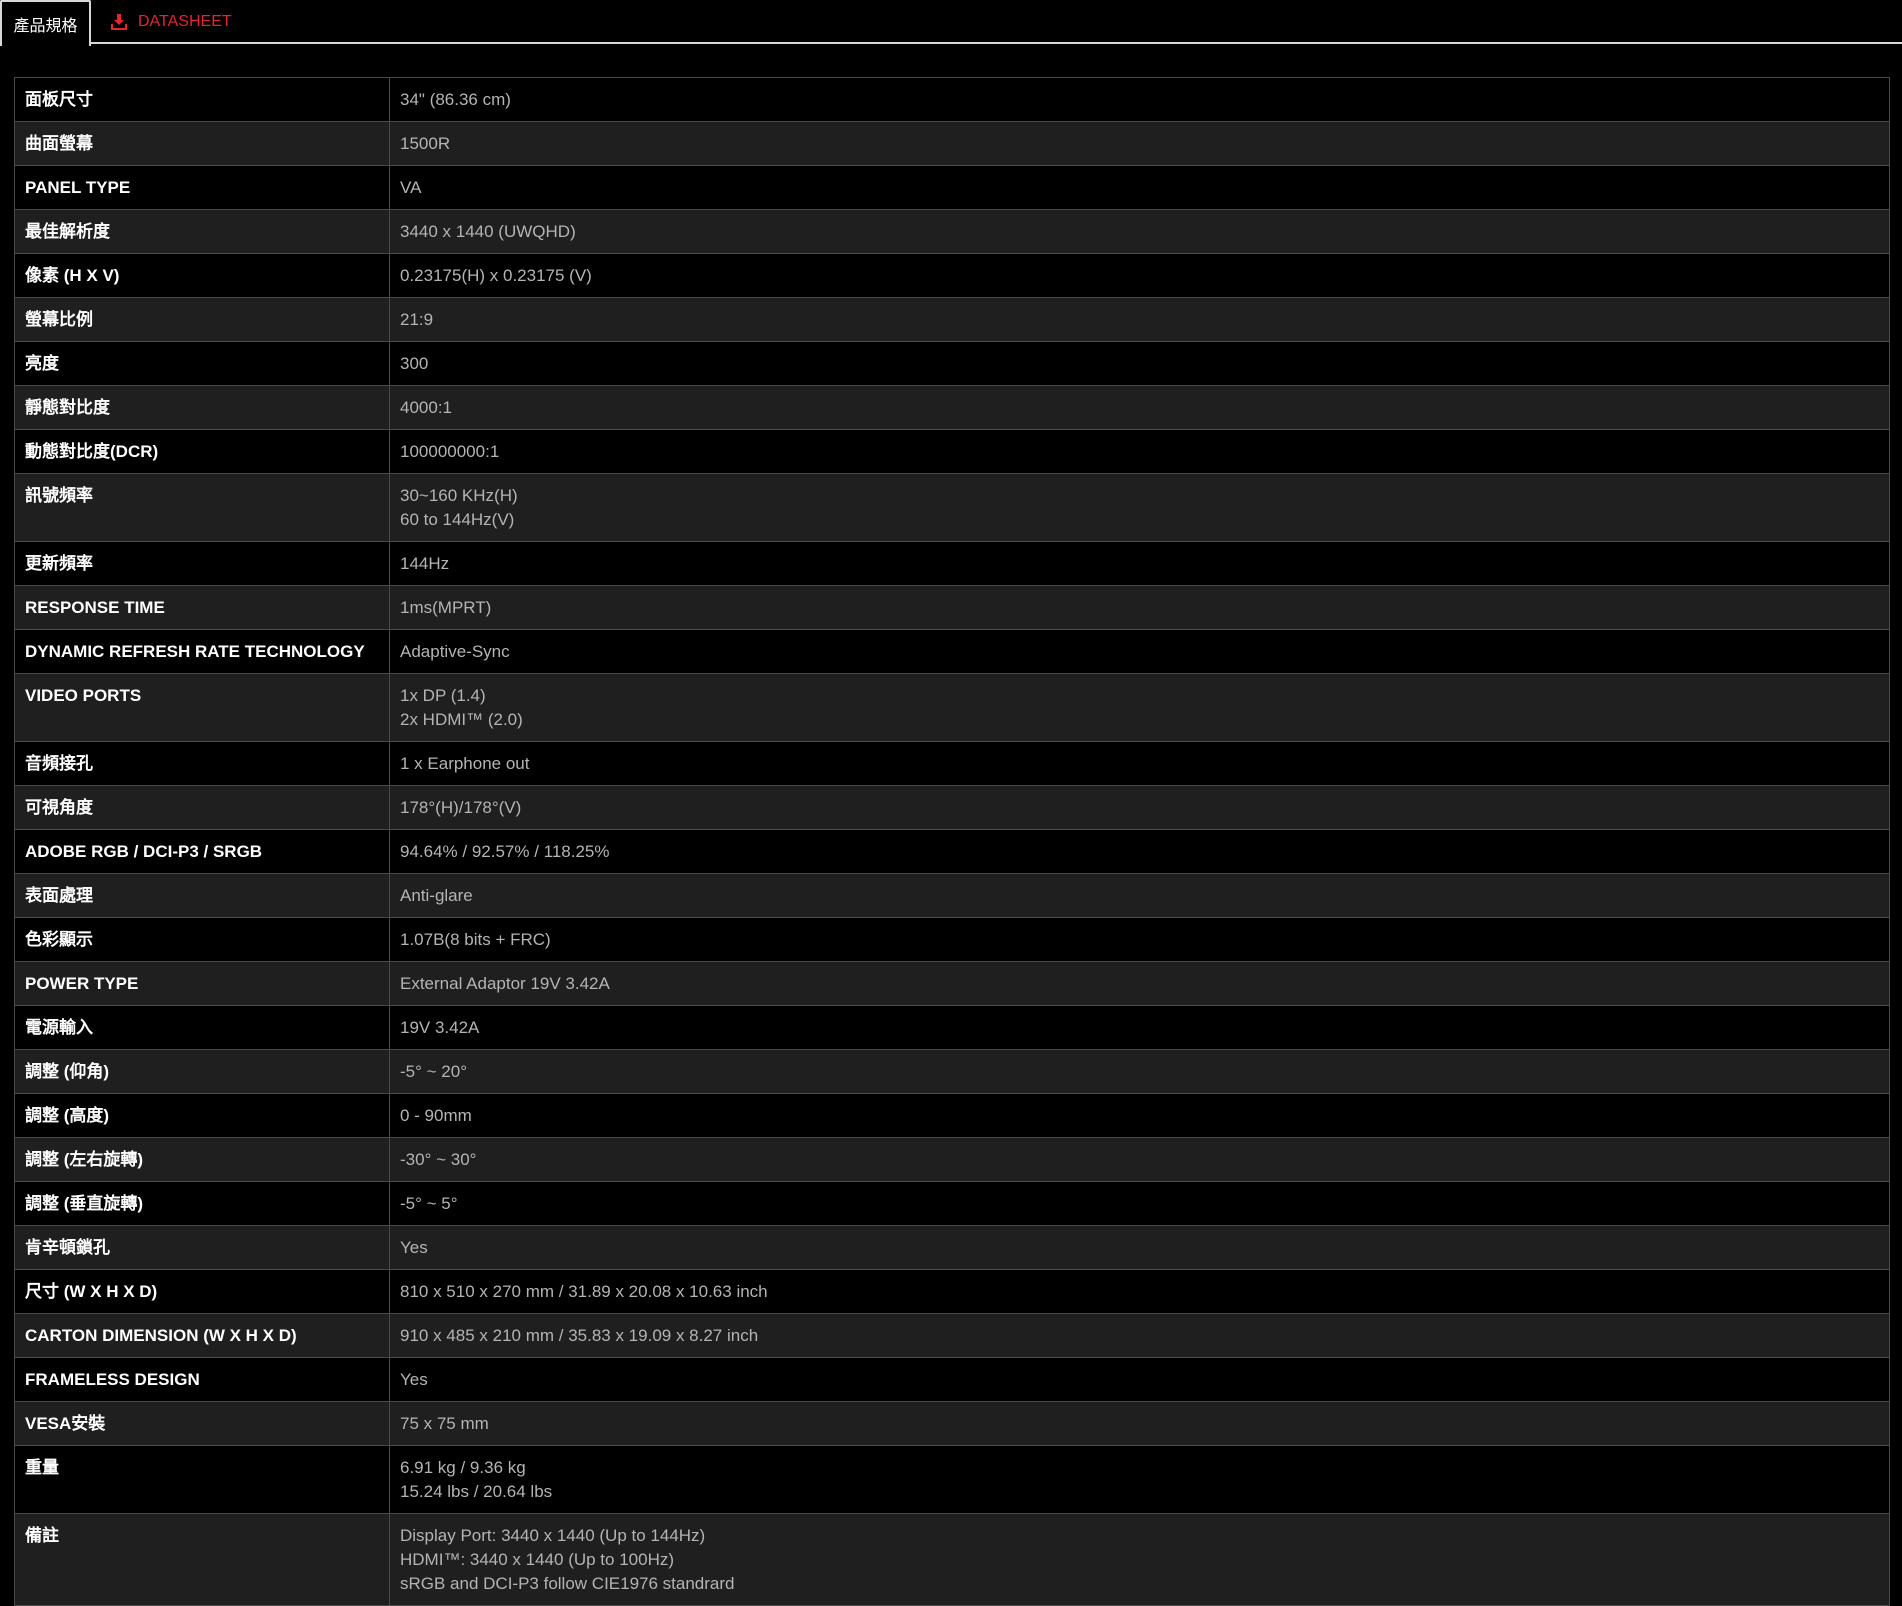 The height and width of the screenshot is (1606, 1902). I want to click on spec-row: 亮度 300, so click(952, 363).